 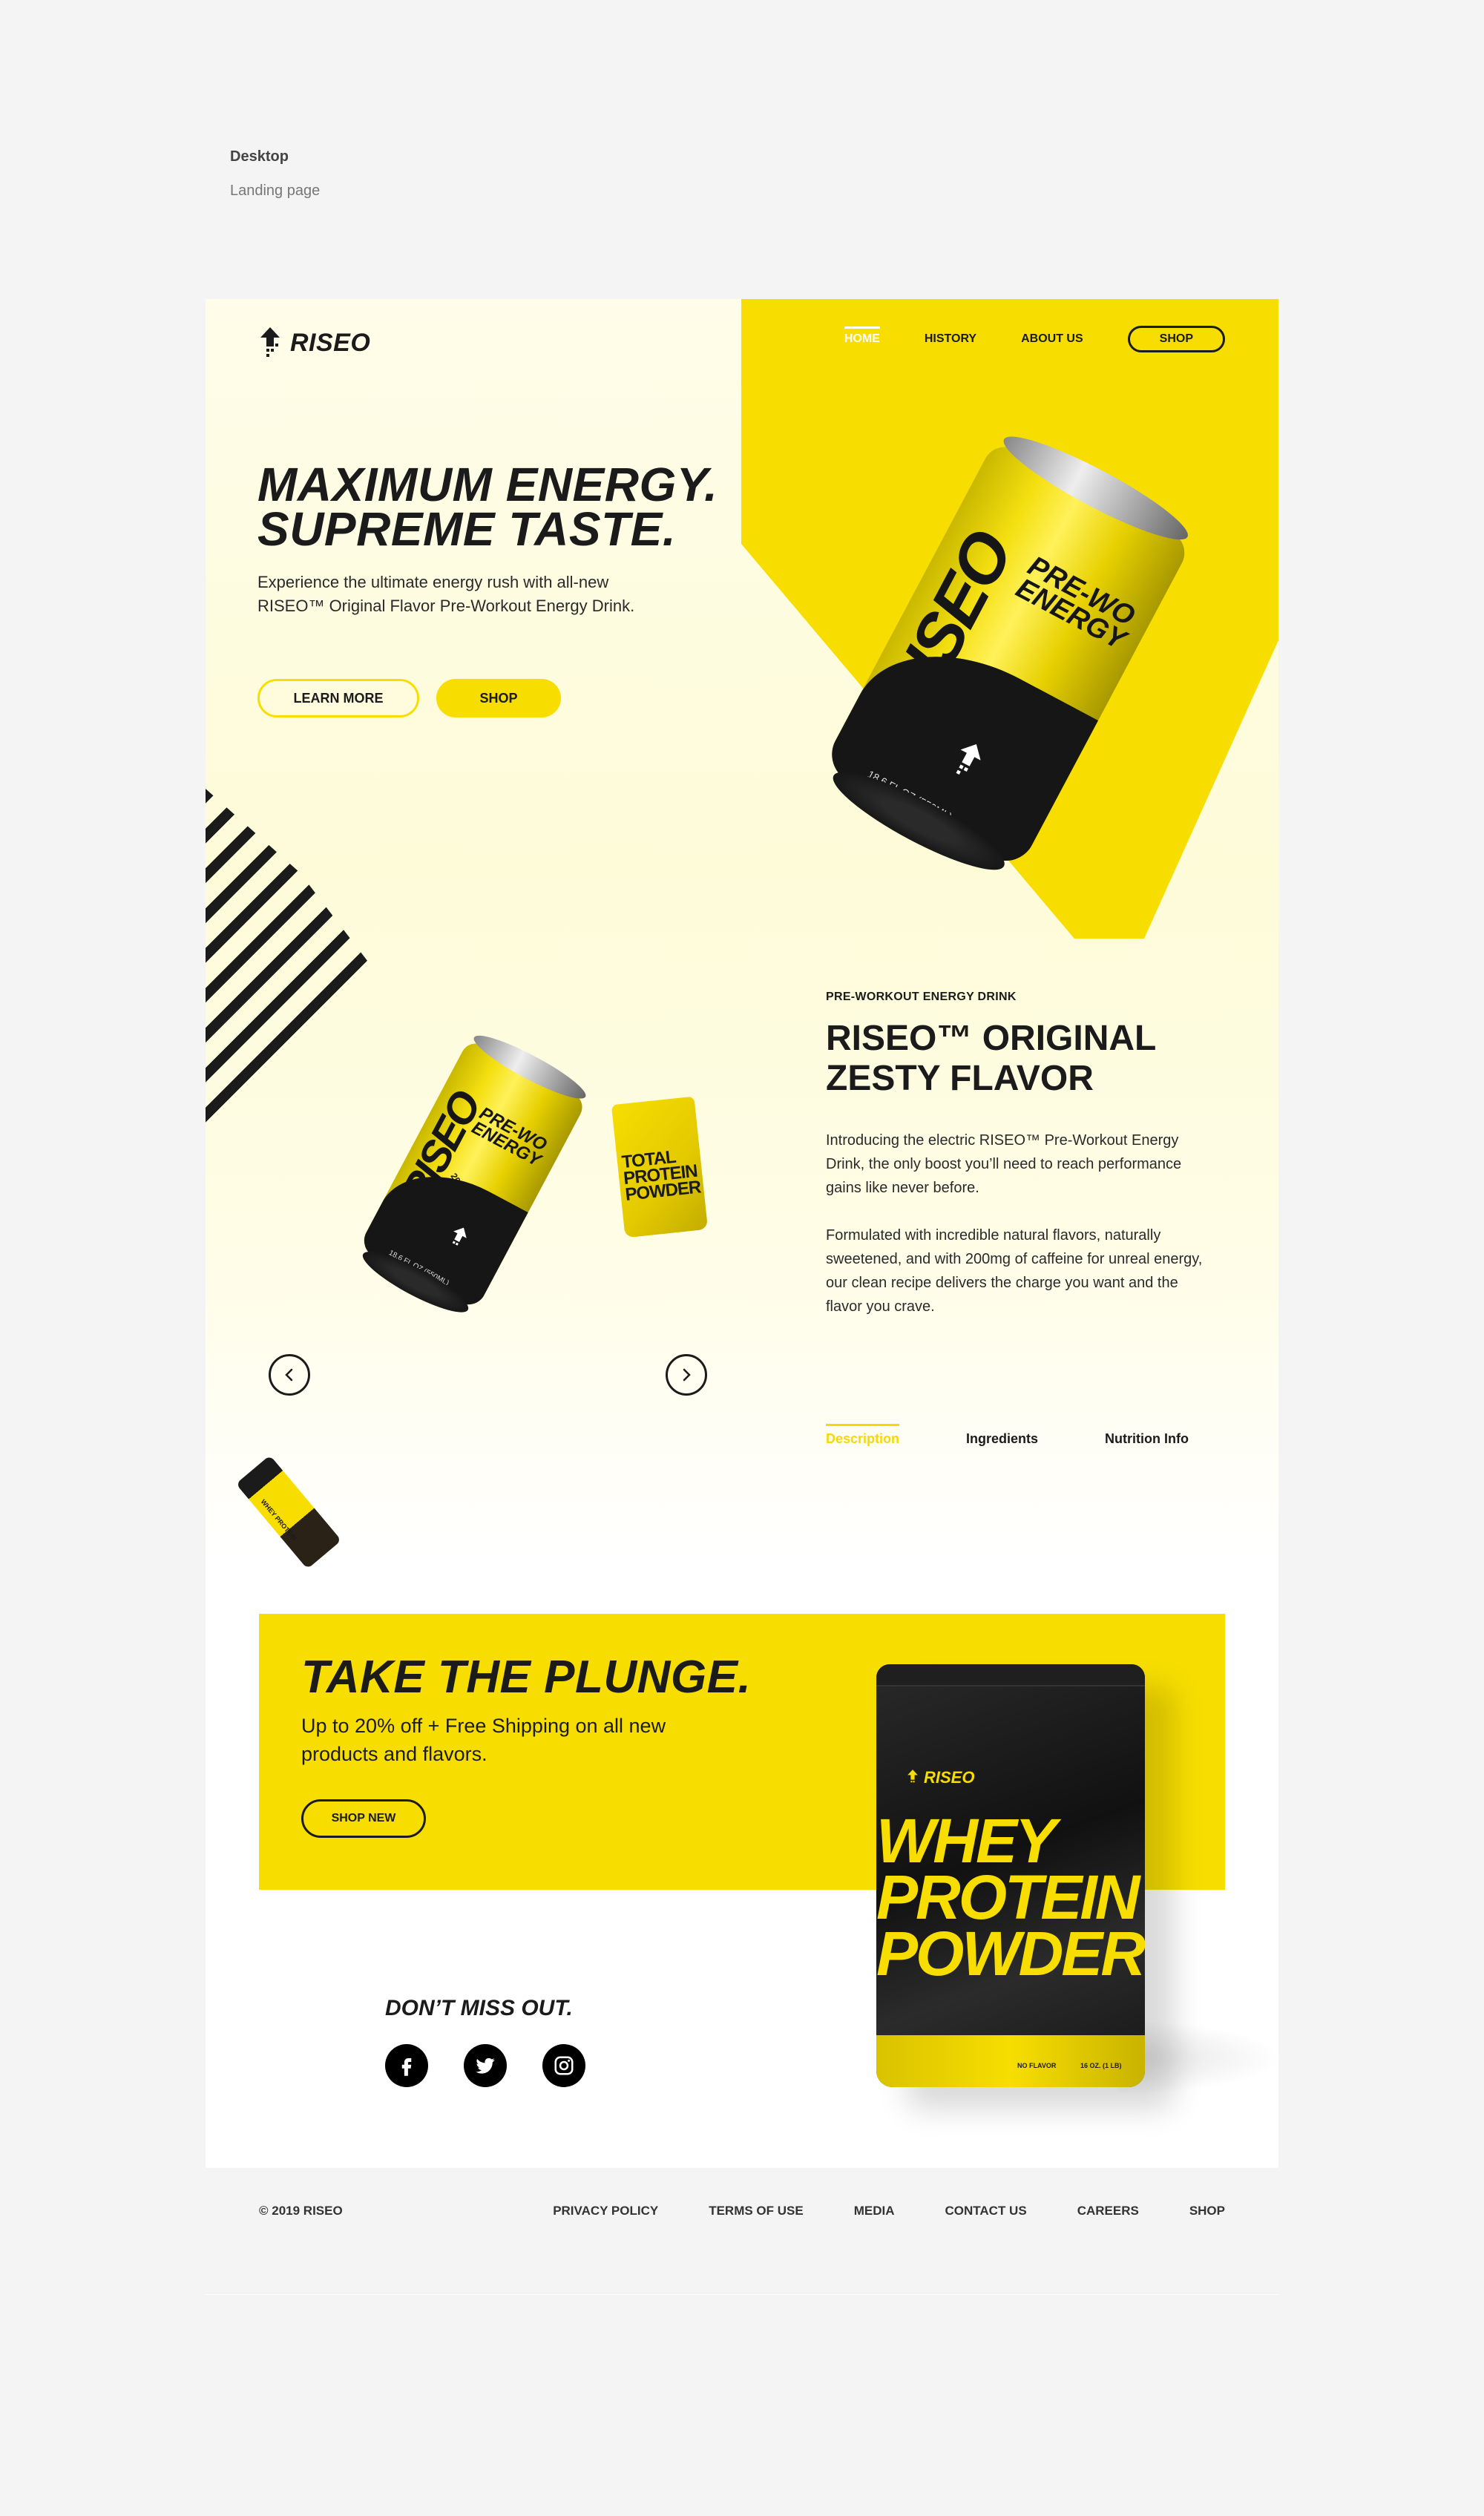 I want to click on nav-about-us: ABOUT US, so click(x=1052, y=339).